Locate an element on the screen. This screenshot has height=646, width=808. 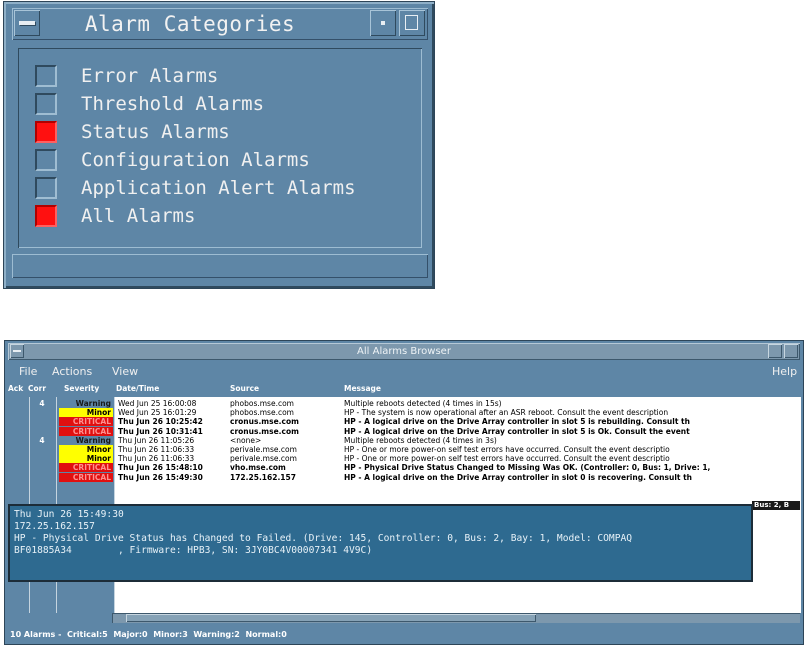
category-configuration-alarms: Configuration Alarms is located at coordinates (172, 160).